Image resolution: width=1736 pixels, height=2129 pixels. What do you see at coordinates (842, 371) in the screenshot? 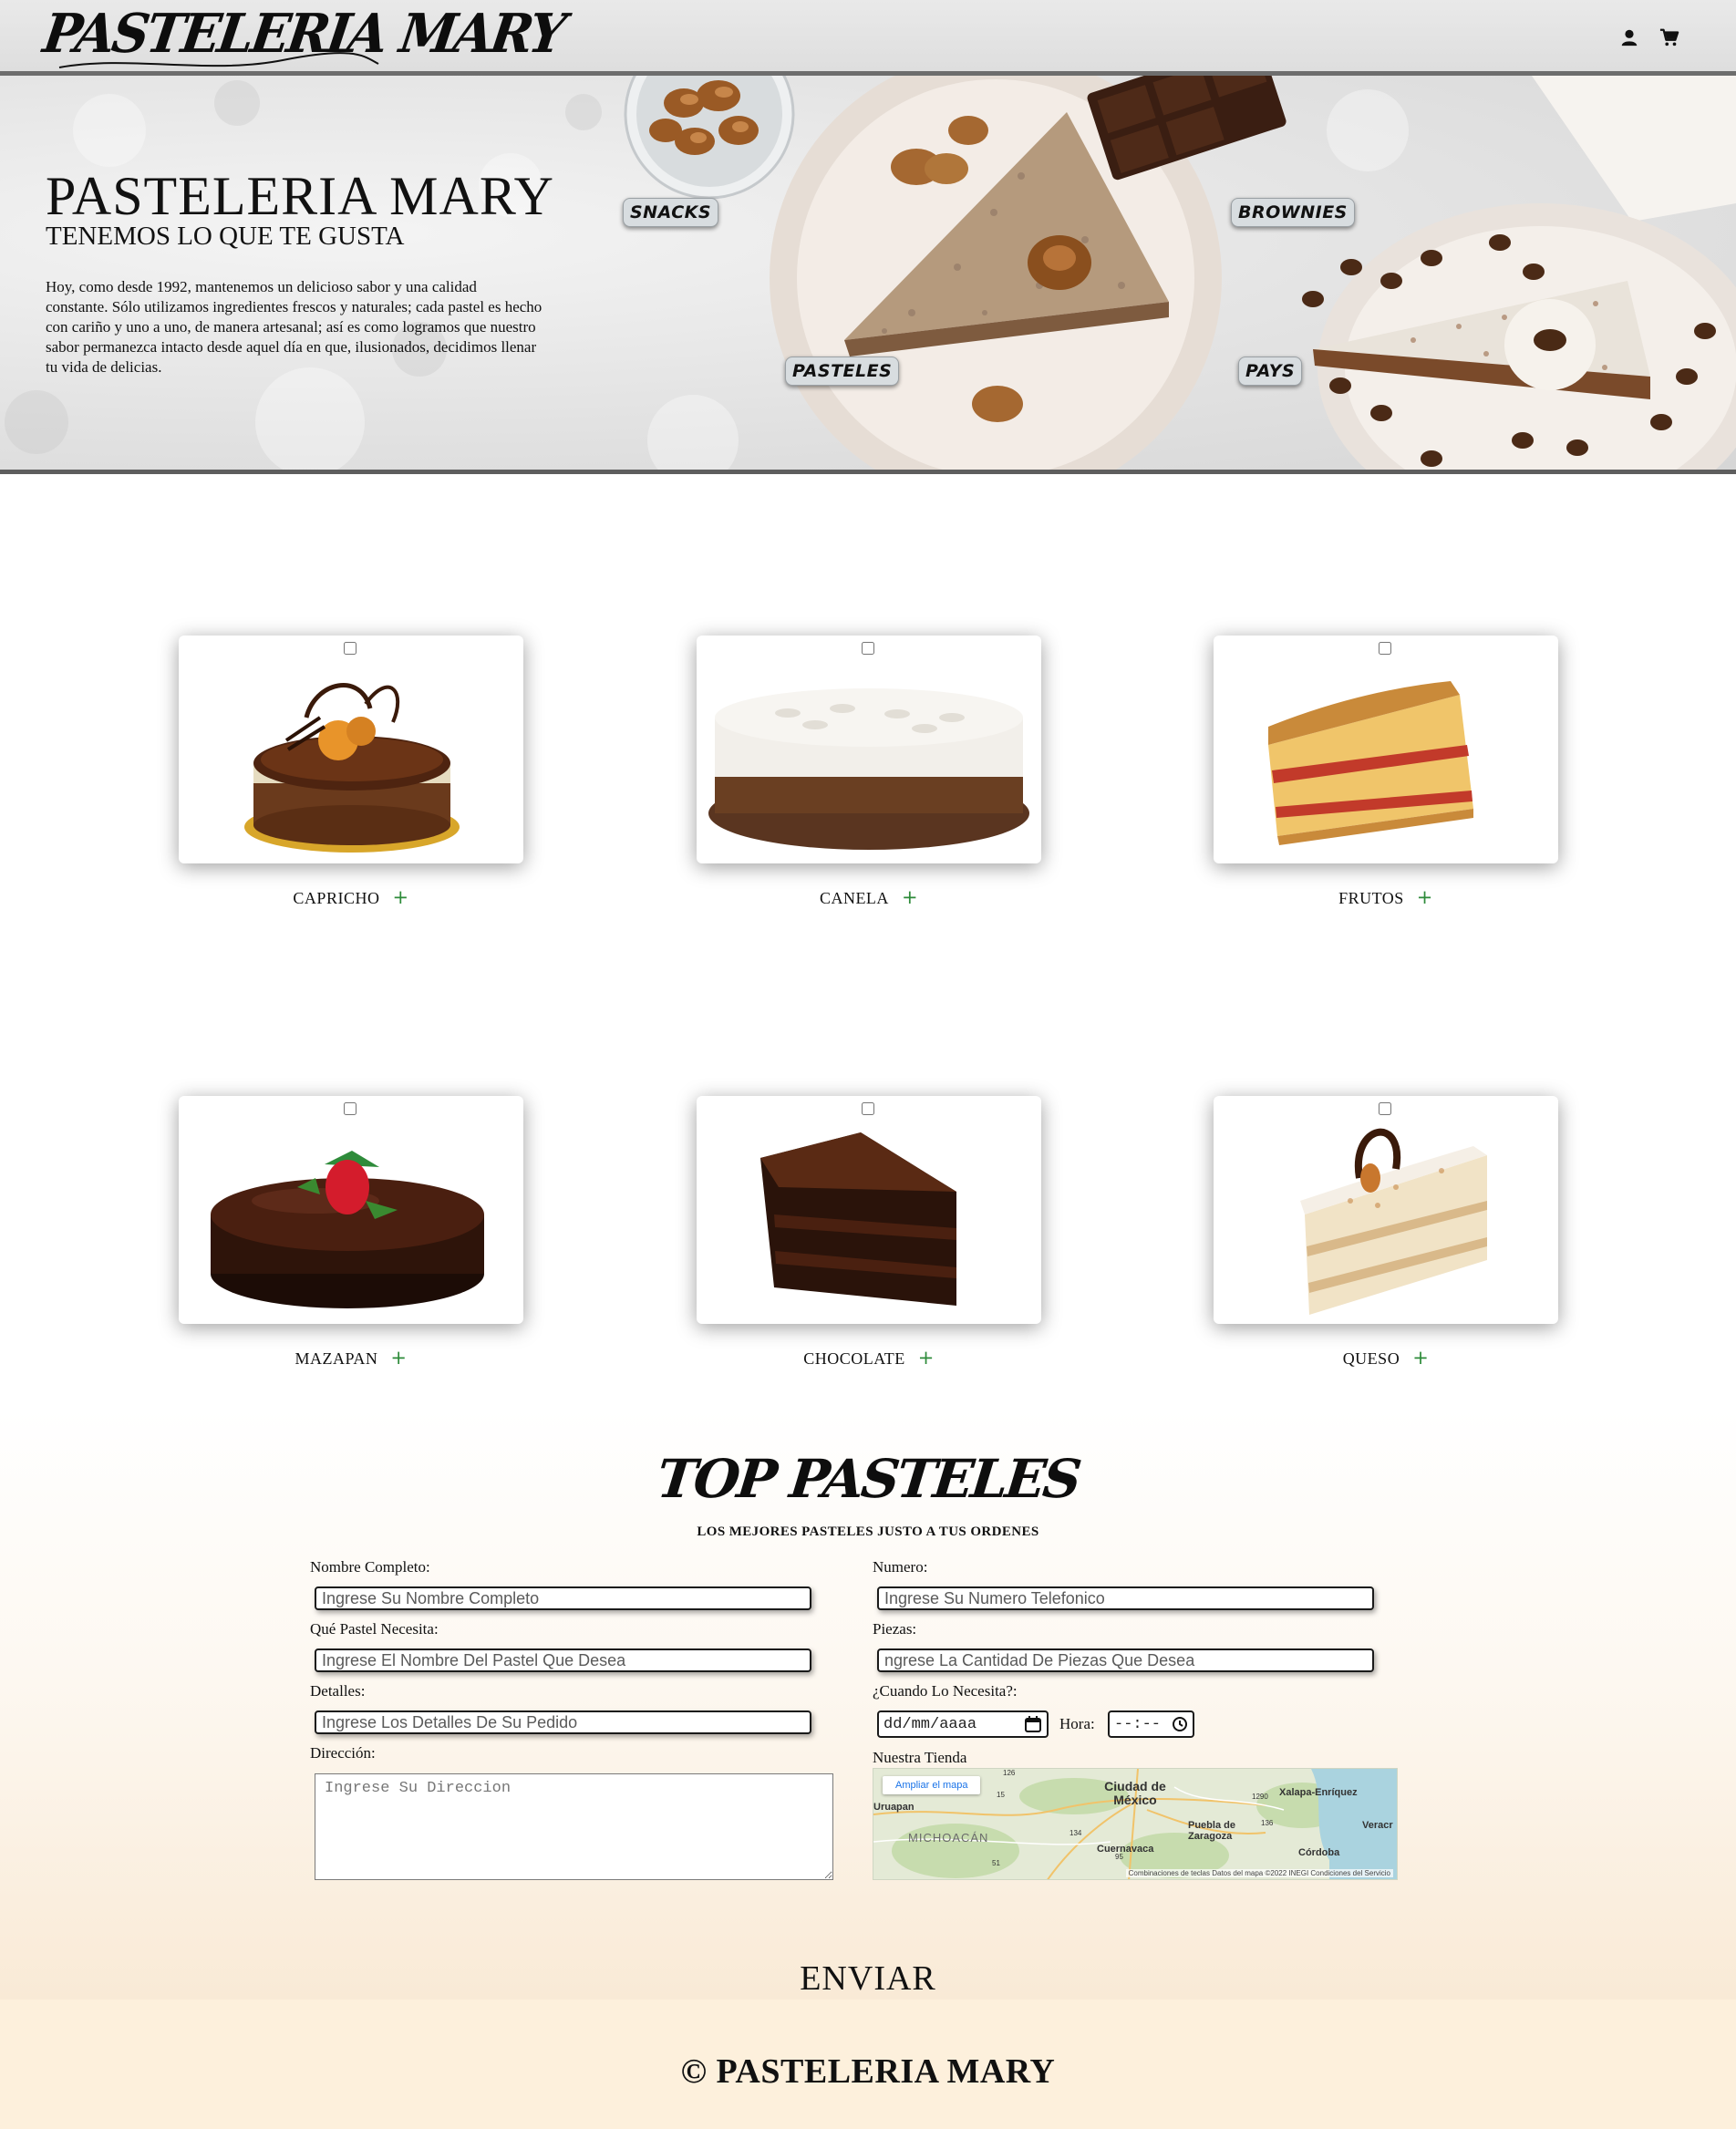
I see `tag-pasteles: PASTELES` at bounding box center [842, 371].